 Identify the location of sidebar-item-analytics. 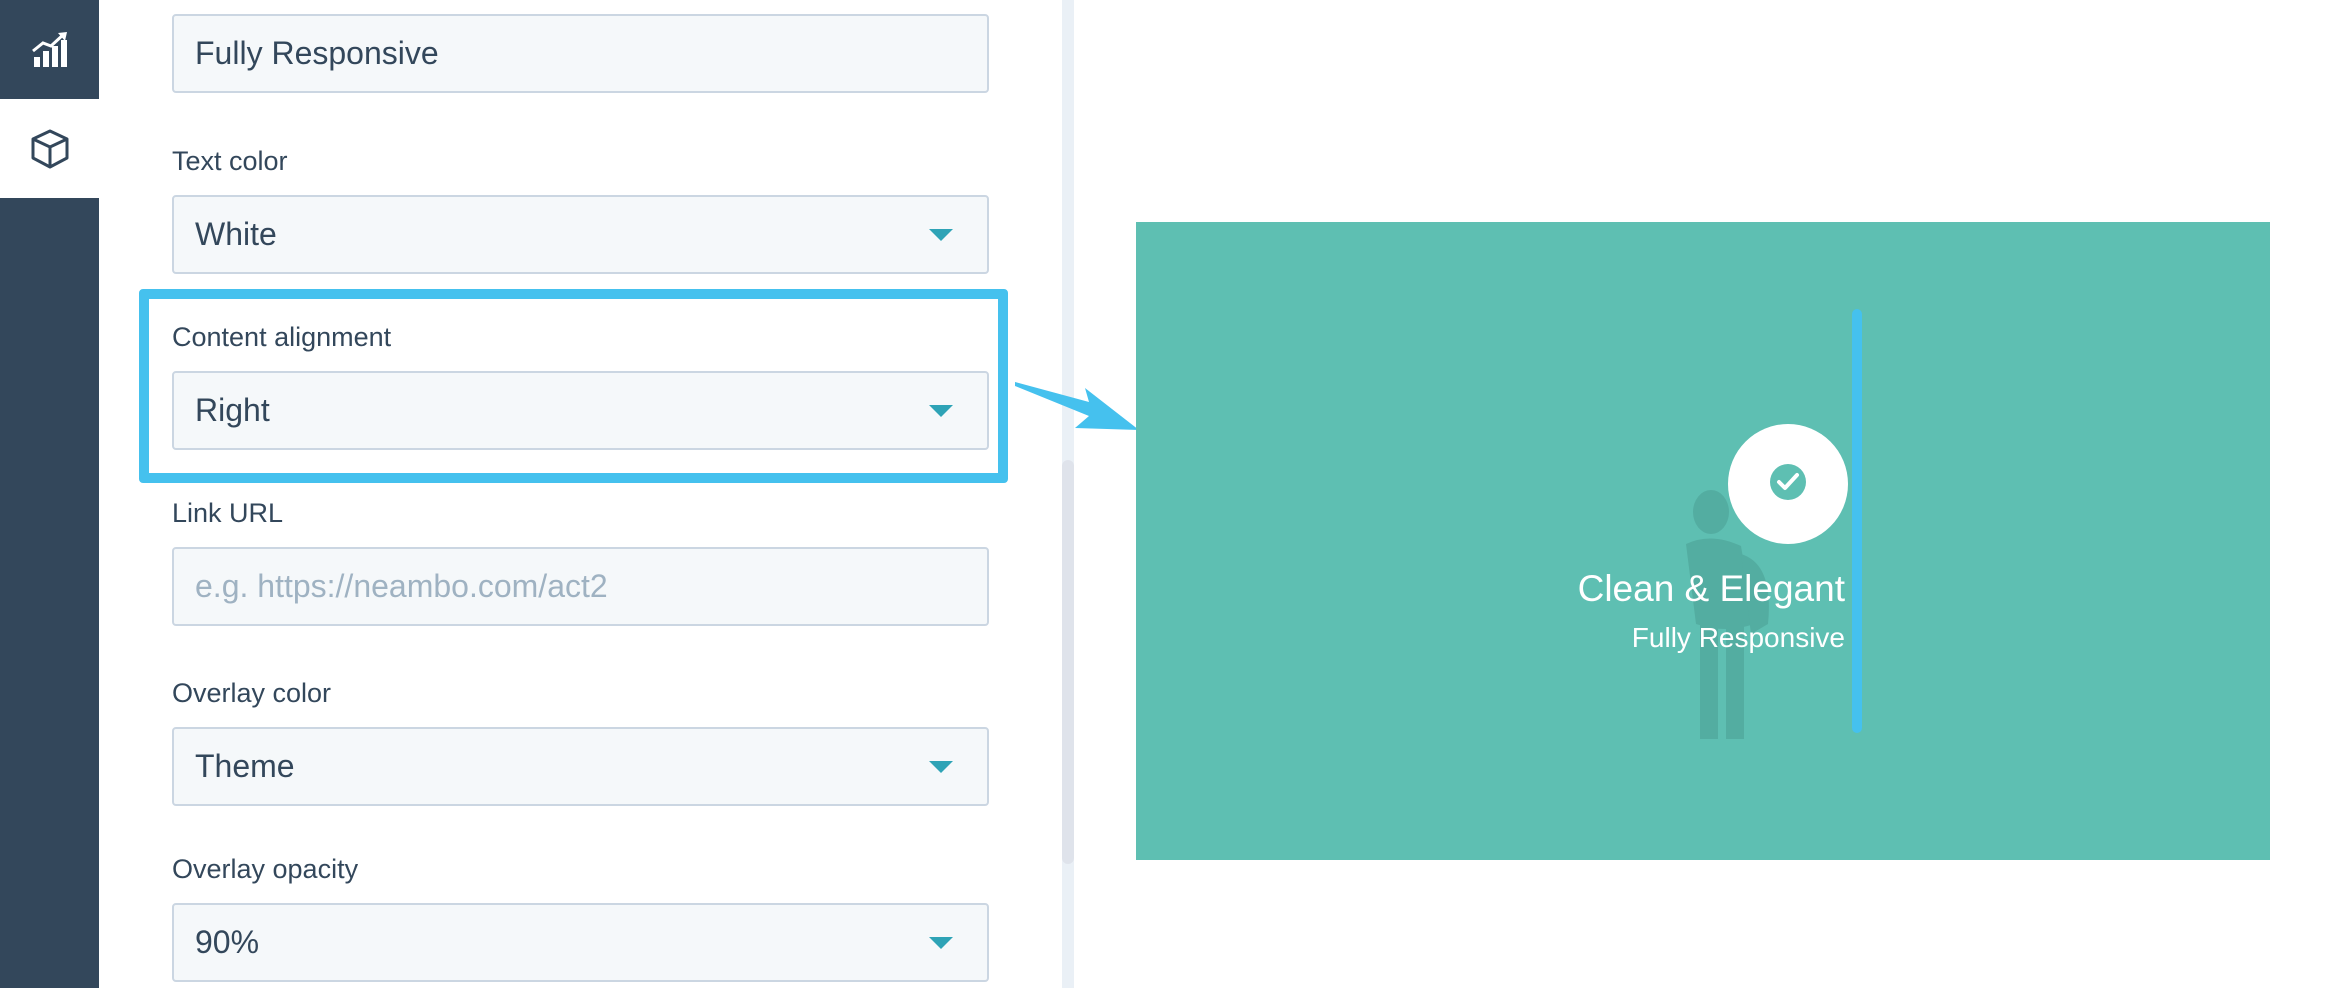
(49, 49).